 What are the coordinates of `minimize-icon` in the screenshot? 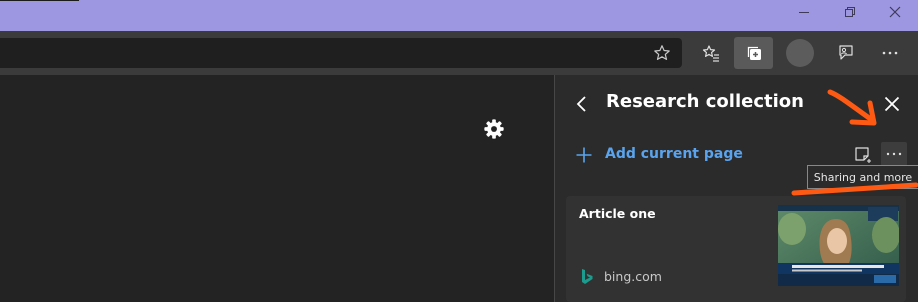 It's located at (804, 12).